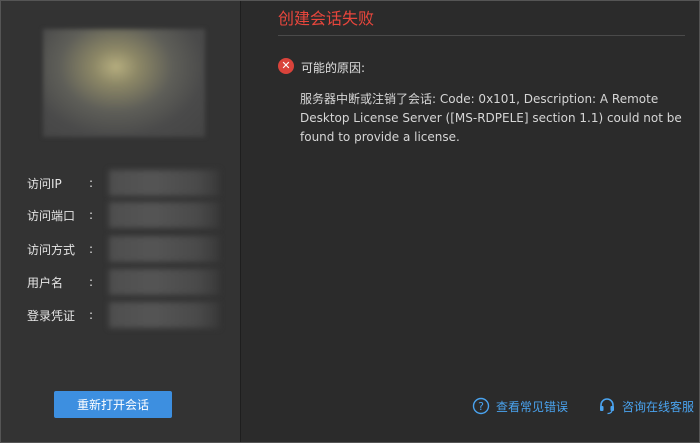 The image size is (700, 443). Describe the element at coordinates (51, 215) in the screenshot. I see `info-label-port: 访问端口` at that location.